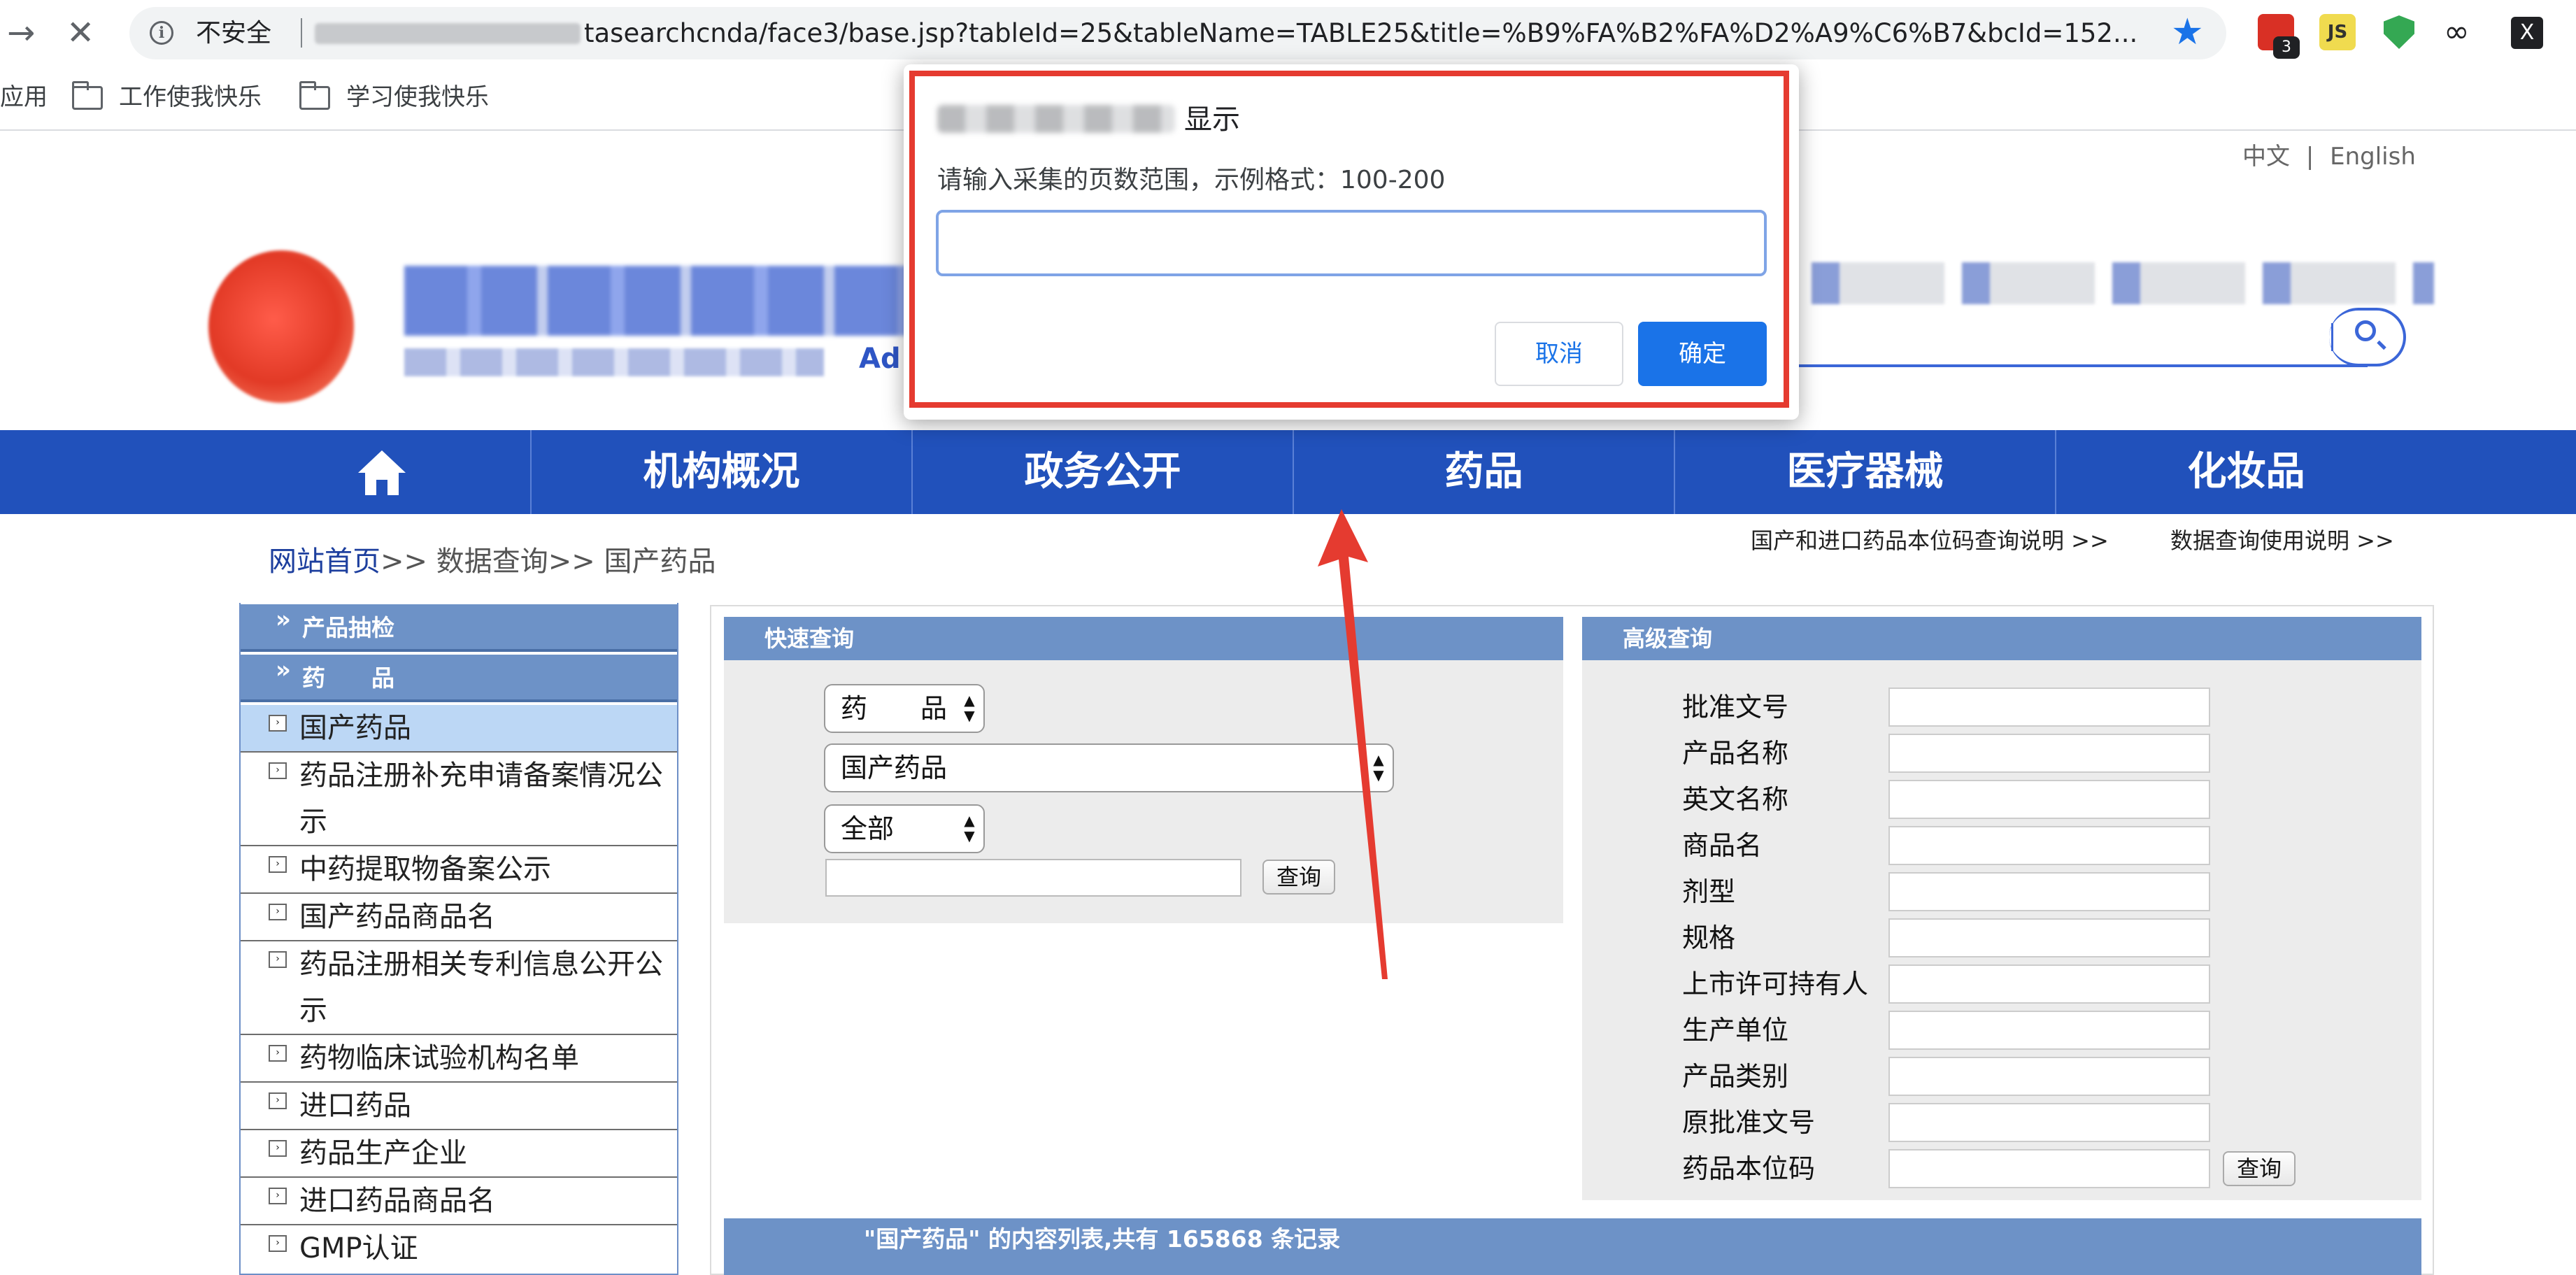 The height and width of the screenshot is (1275, 2576). I want to click on sidebar-item-tcm-extract: › 中药提取物备案公示, so click(459, 870).